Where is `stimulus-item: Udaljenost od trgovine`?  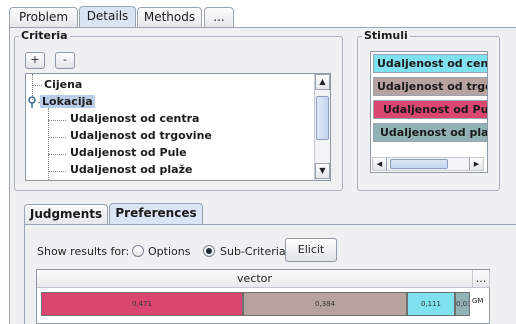
stimulus-item: Udaljenost od trgovine is located at coordinates (430, 86).